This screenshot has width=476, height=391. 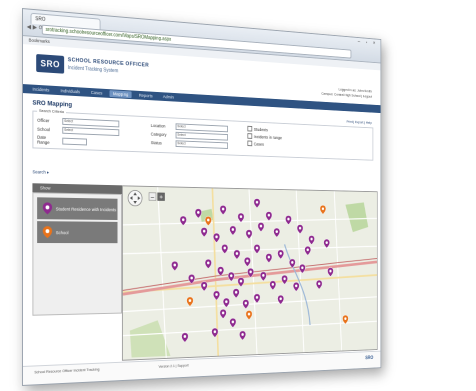 I want to click on status-row: Status Select, so click(x=189, y=144).